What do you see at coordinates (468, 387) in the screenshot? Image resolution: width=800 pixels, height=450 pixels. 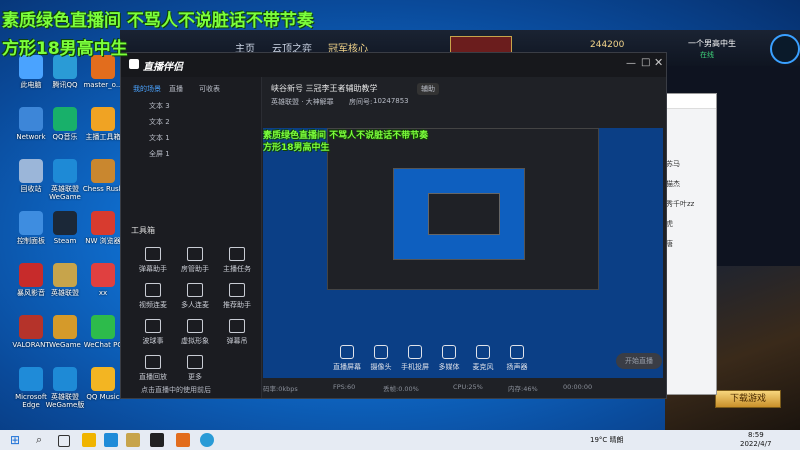 I see `status-cpu: CPU:25%` at bounding box center [468, 387].